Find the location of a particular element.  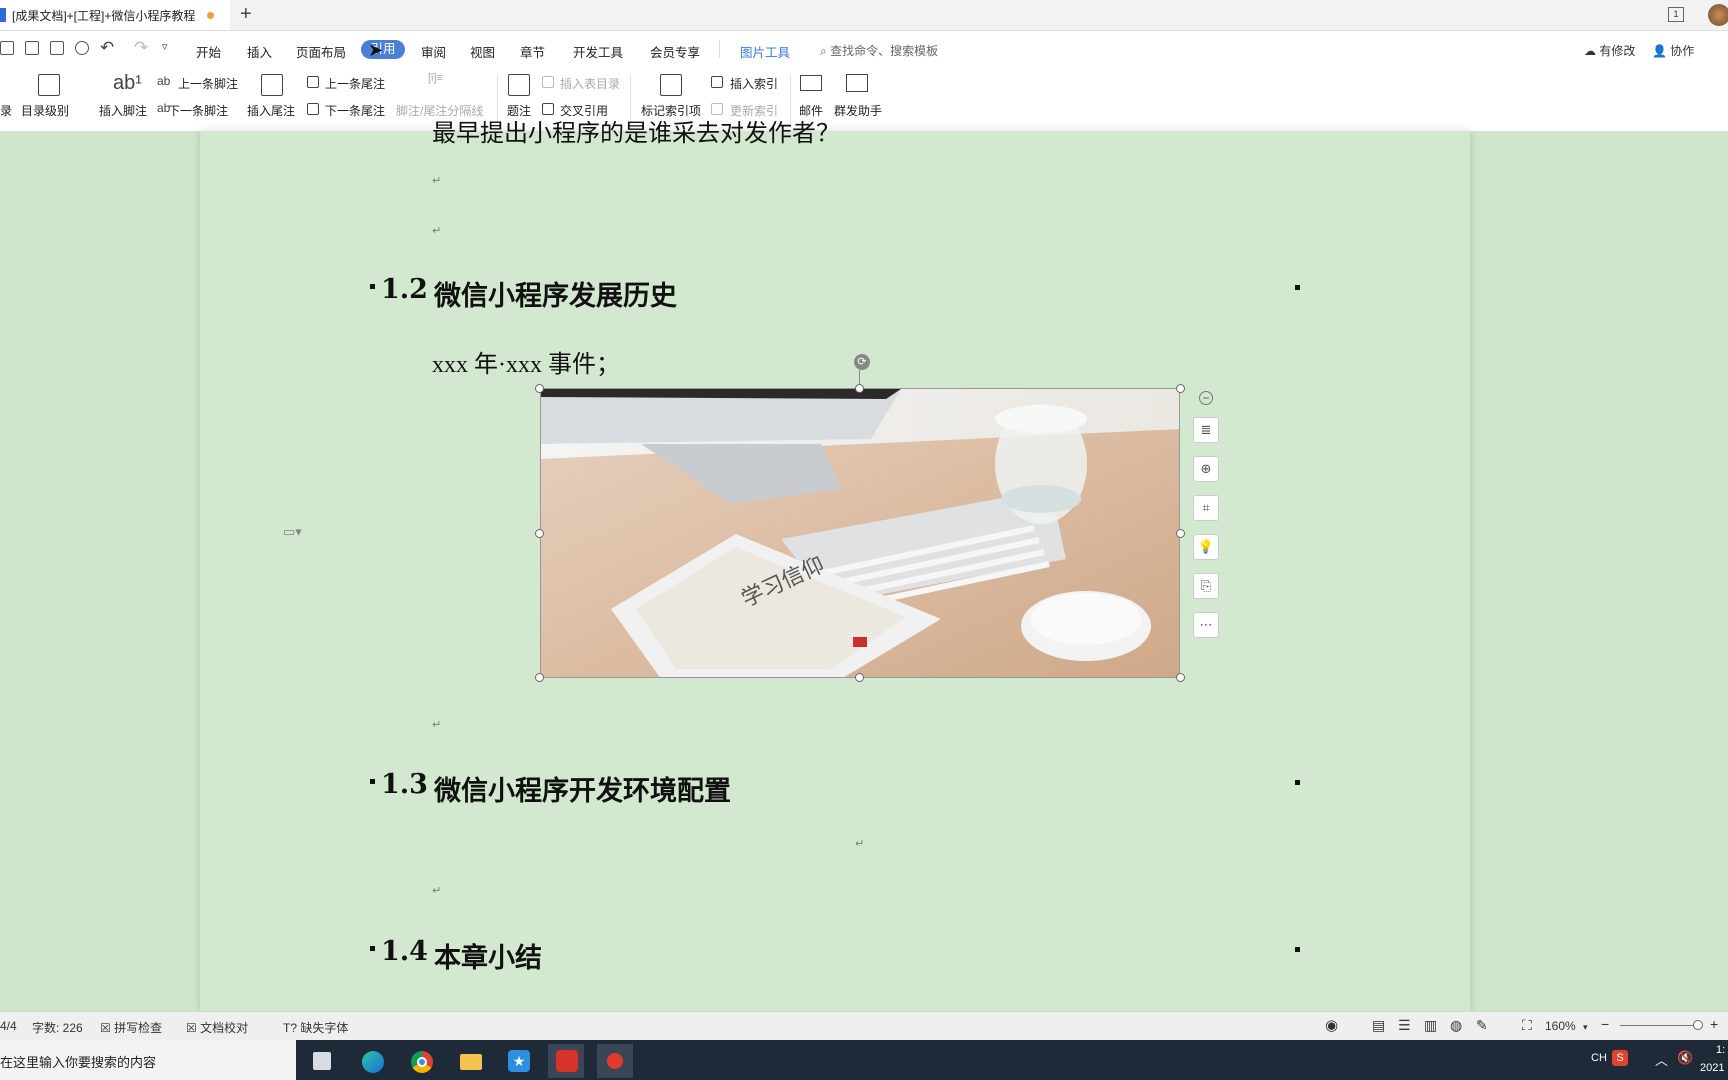

has-edits-button: ☁ 有修改 is located at coordinates (1609, 50).